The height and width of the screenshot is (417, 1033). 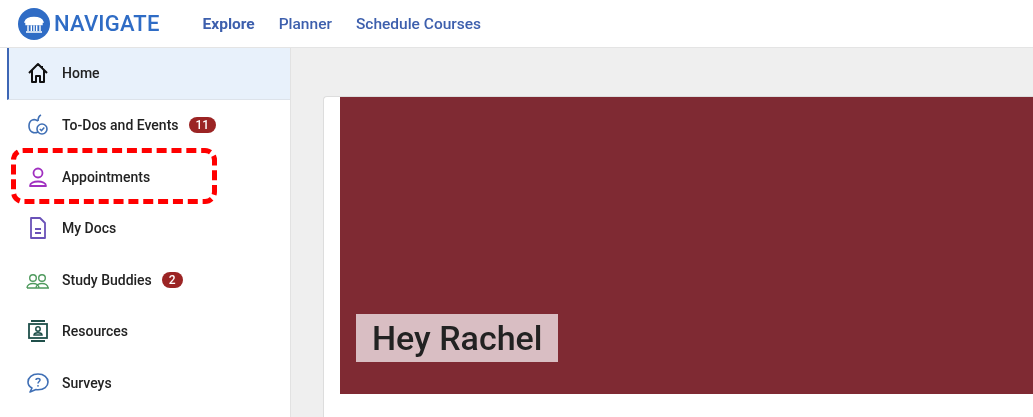 What do you see at coordinates (106, 176) in the screenshot?
I see `item-label: Appointments` at bounding box center [106, 176].